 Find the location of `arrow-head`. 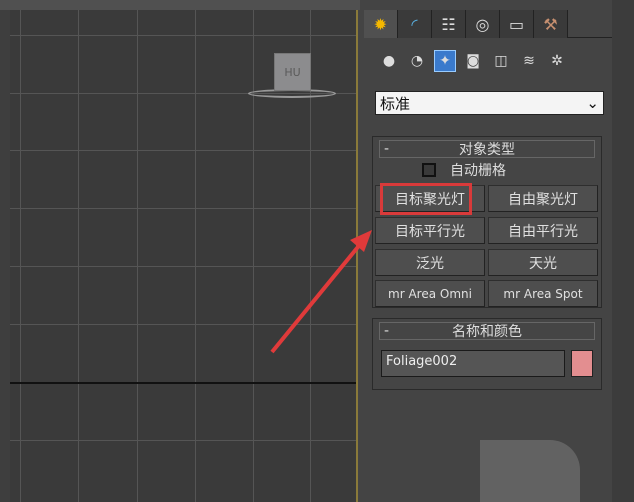

arrow-head is located at coordinates (361, 241).